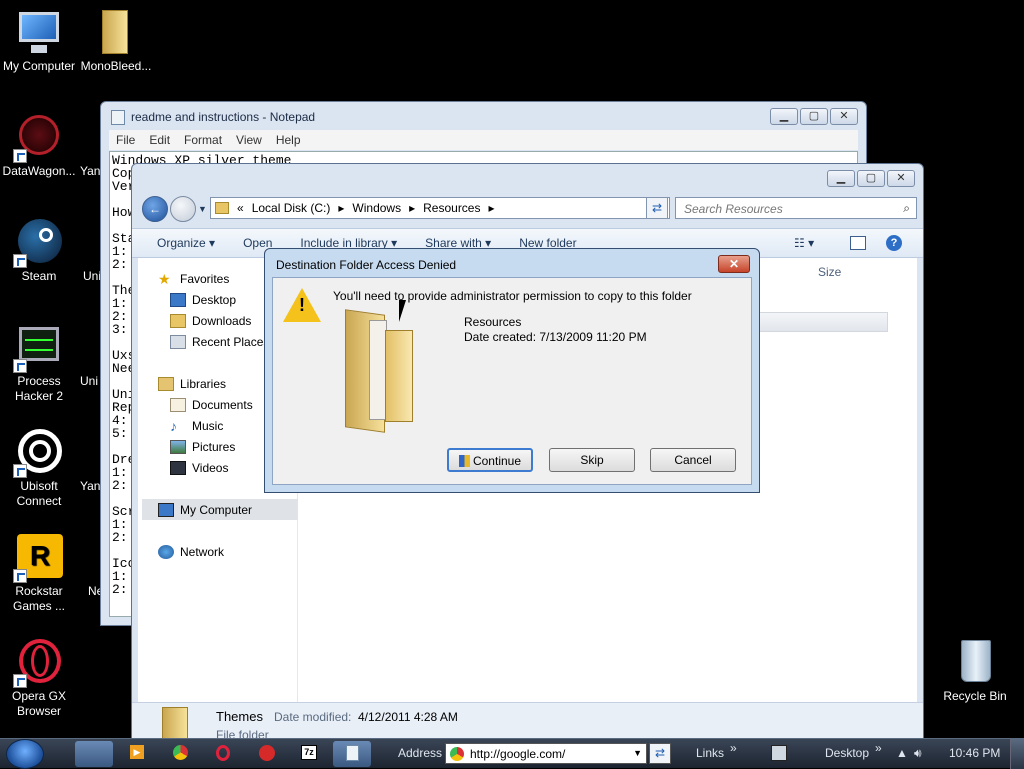 The height and width of the screenshot is (769, 1024). Describe the element at coordinates (186, 243) in the screenshot. I see `organize-button: Organize ▾` at that location.